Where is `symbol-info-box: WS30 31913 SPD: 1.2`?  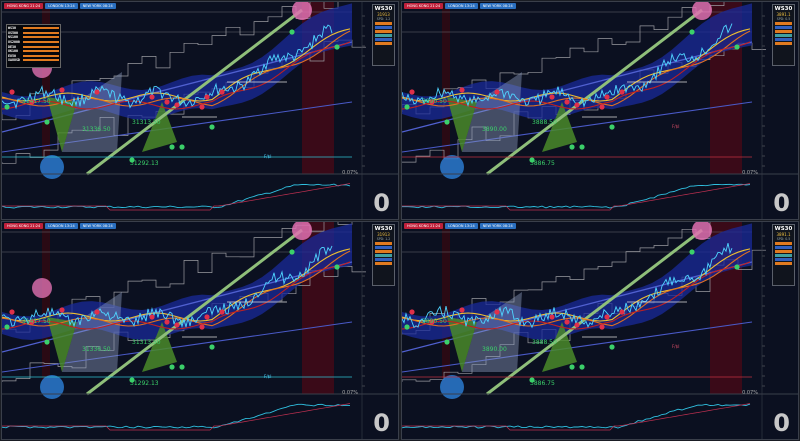 symbol-info-box: WS30 31913 SPD: 1.2 is located at coordinates (383, 35).